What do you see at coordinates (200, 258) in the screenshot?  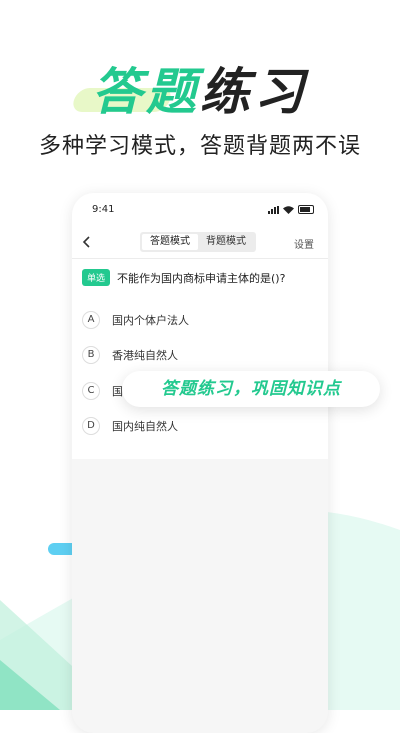 I see `nav-divider` at bounding box center [200, 258].